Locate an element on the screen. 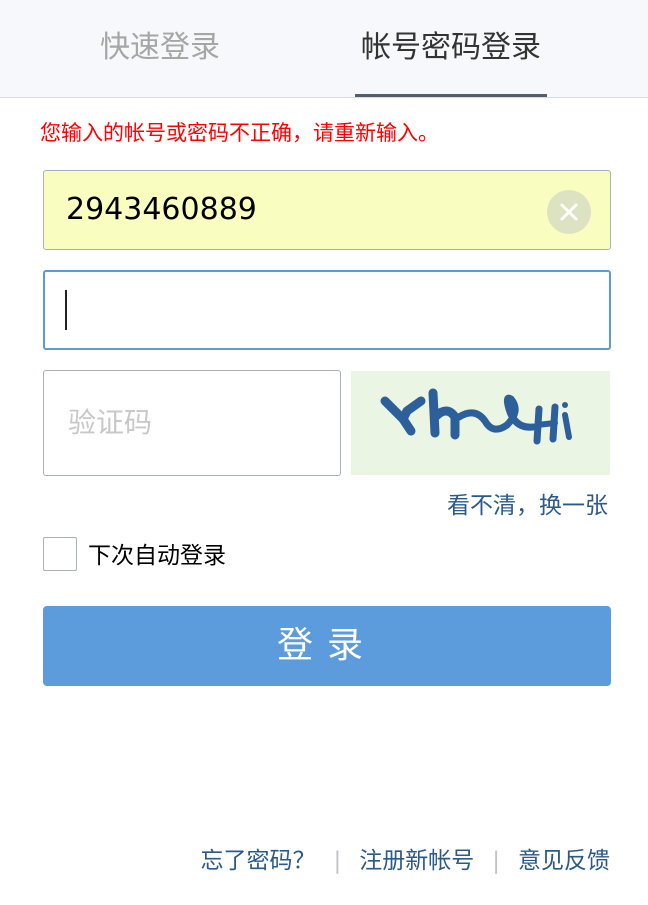 The width and height of the screenshot is (648, 905). account-field: 2943460889 is located at coordinates (327, 210).